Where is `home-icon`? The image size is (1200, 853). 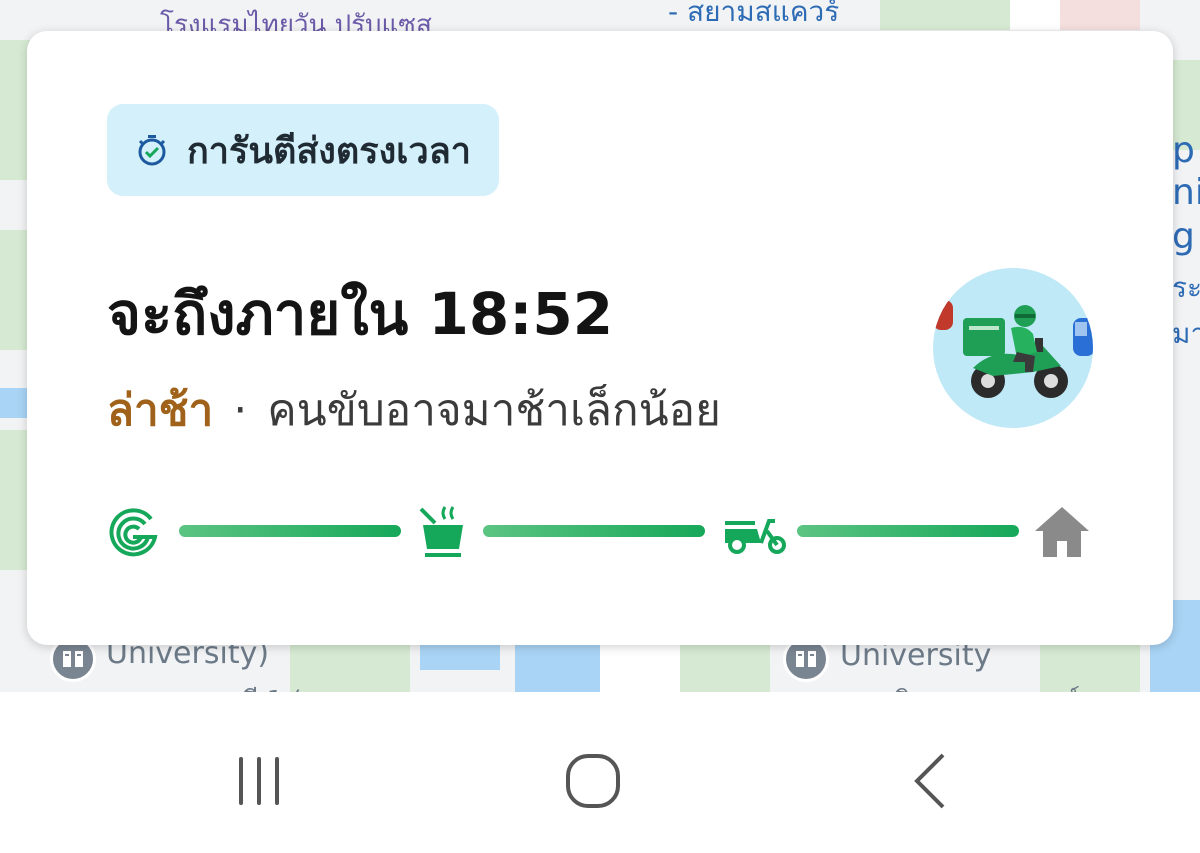 home-icon is located at coordinates (1062, 532).